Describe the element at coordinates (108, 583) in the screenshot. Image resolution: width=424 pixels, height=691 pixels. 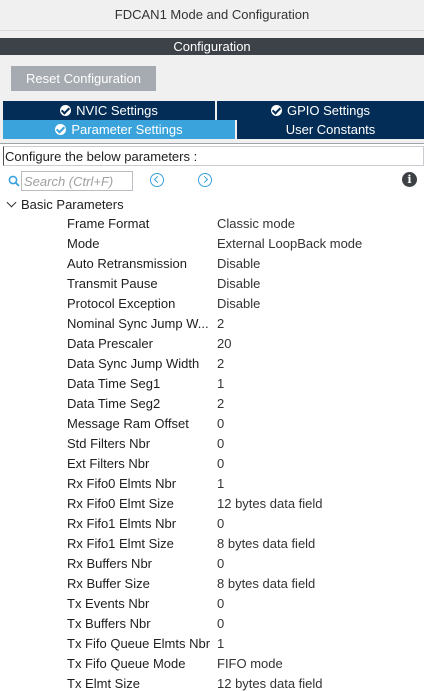
I see `param-name: Rx Buffer Size` at that location.